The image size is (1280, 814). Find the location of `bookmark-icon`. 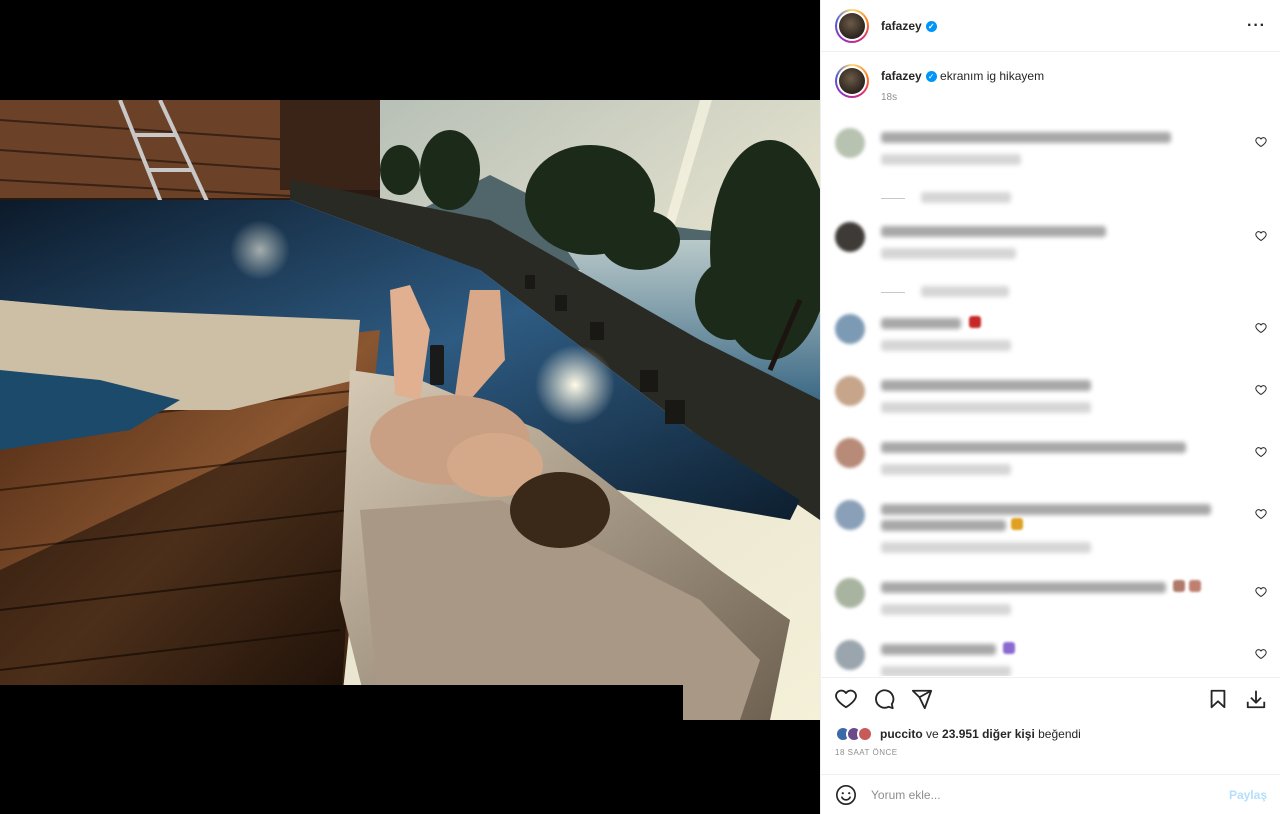

bookmark-icon is located at coordinates (1218, 699).